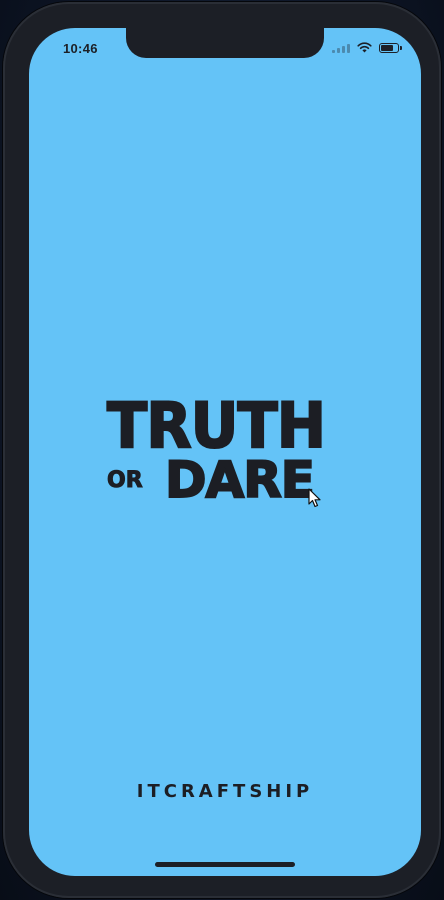 The image size is (444, 900). What do you see at coordinates (225, 864) in the screenshot?
I see `home-indicator` at bounding box center [225, 864].